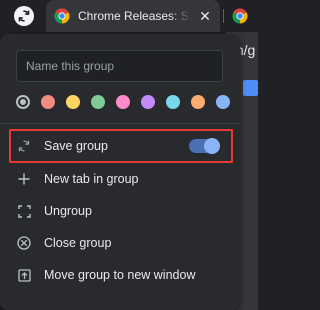 Image resolution: width=320 pixels, height=310 pixels. Describe the element at coordinates (119, 66) in the screenshot. I see `group-name-input` at that location.